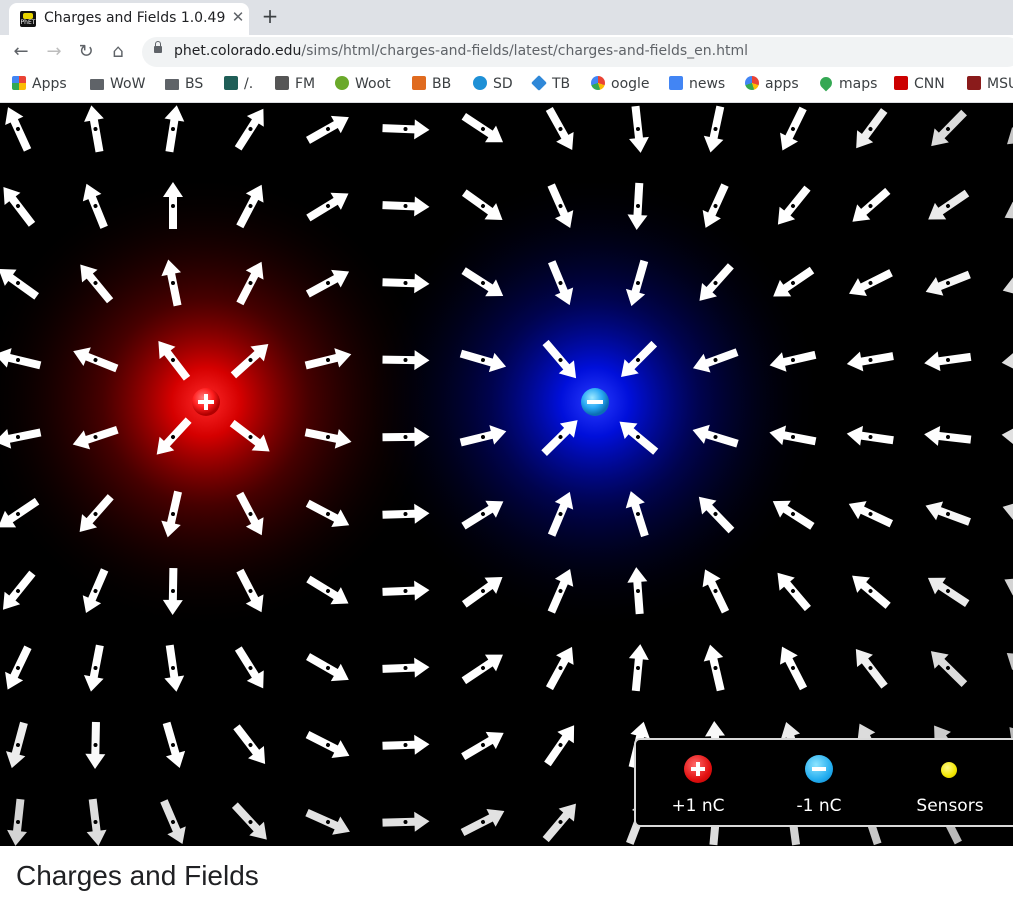 This screenshot has height=910, width=1013. Describe the element at coordinates (21, 52) in the screenshot. I see `back-button: ←` at that location.